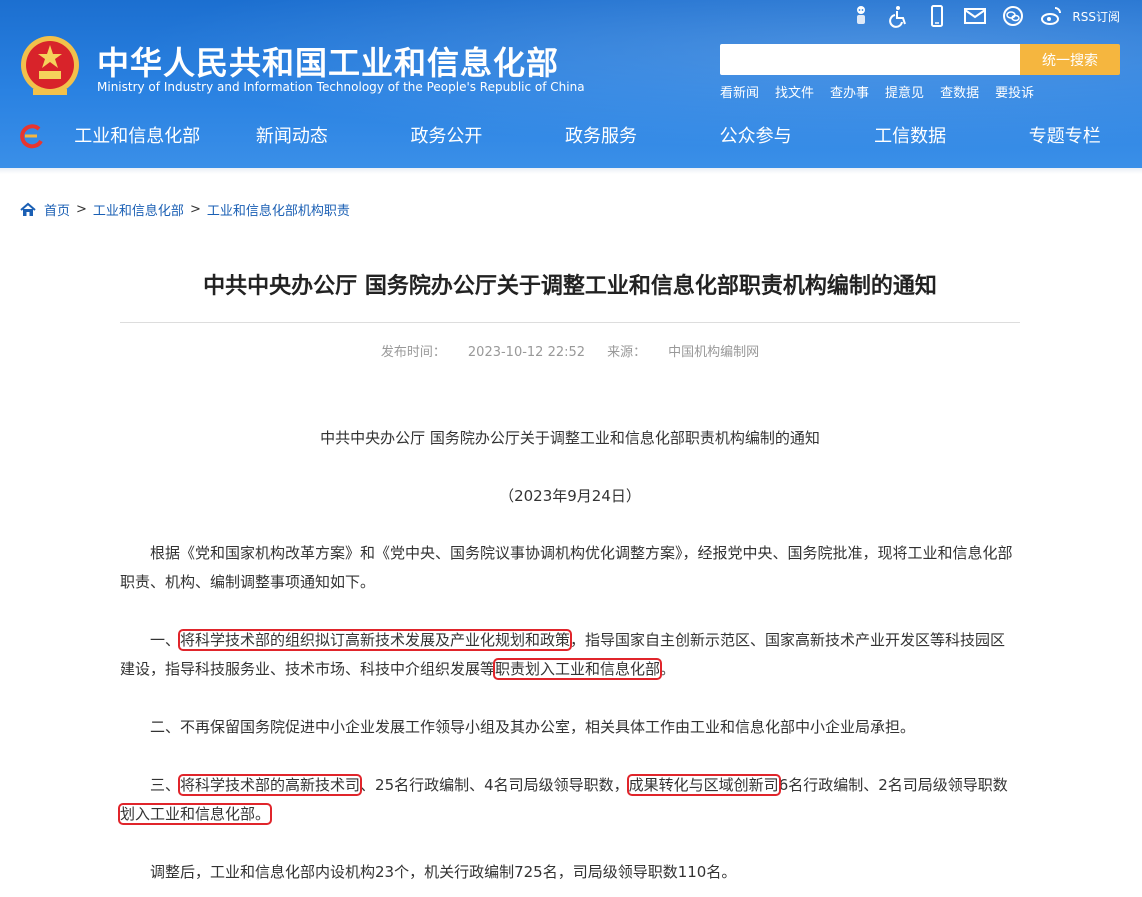 Image resolution: width=1142 pixels, height=897 pixels. What do you see at coordinates (413, 352) in the screenshot?
I see `publish-label: 发布时间：` at bounding box center [413, 352].